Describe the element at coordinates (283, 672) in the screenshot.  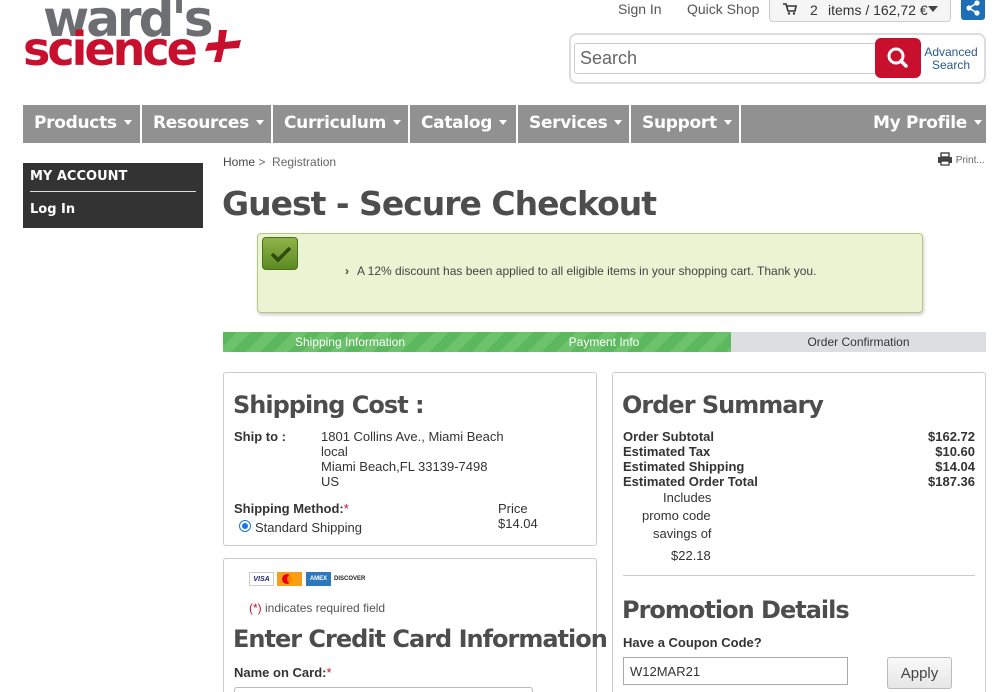
I see `name-on-card-label: Name on Card:*` at that location.